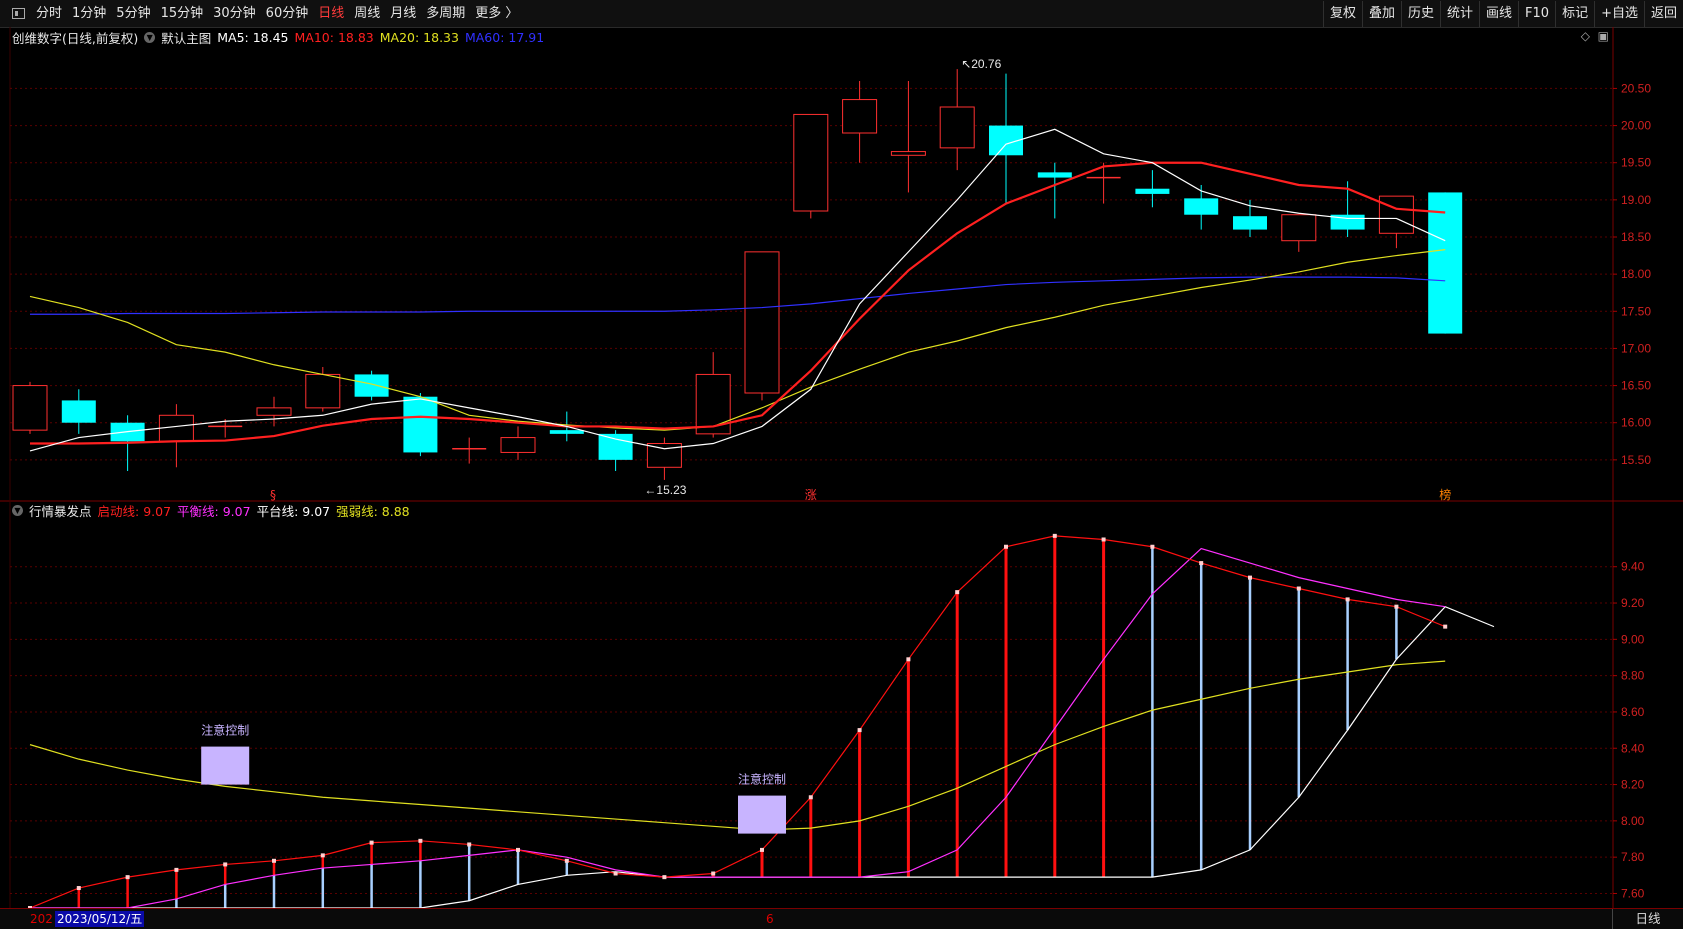  Describe the element at coordinates (1445, 494) in the screenshot. I see `signal-marker: 榜` at that location.